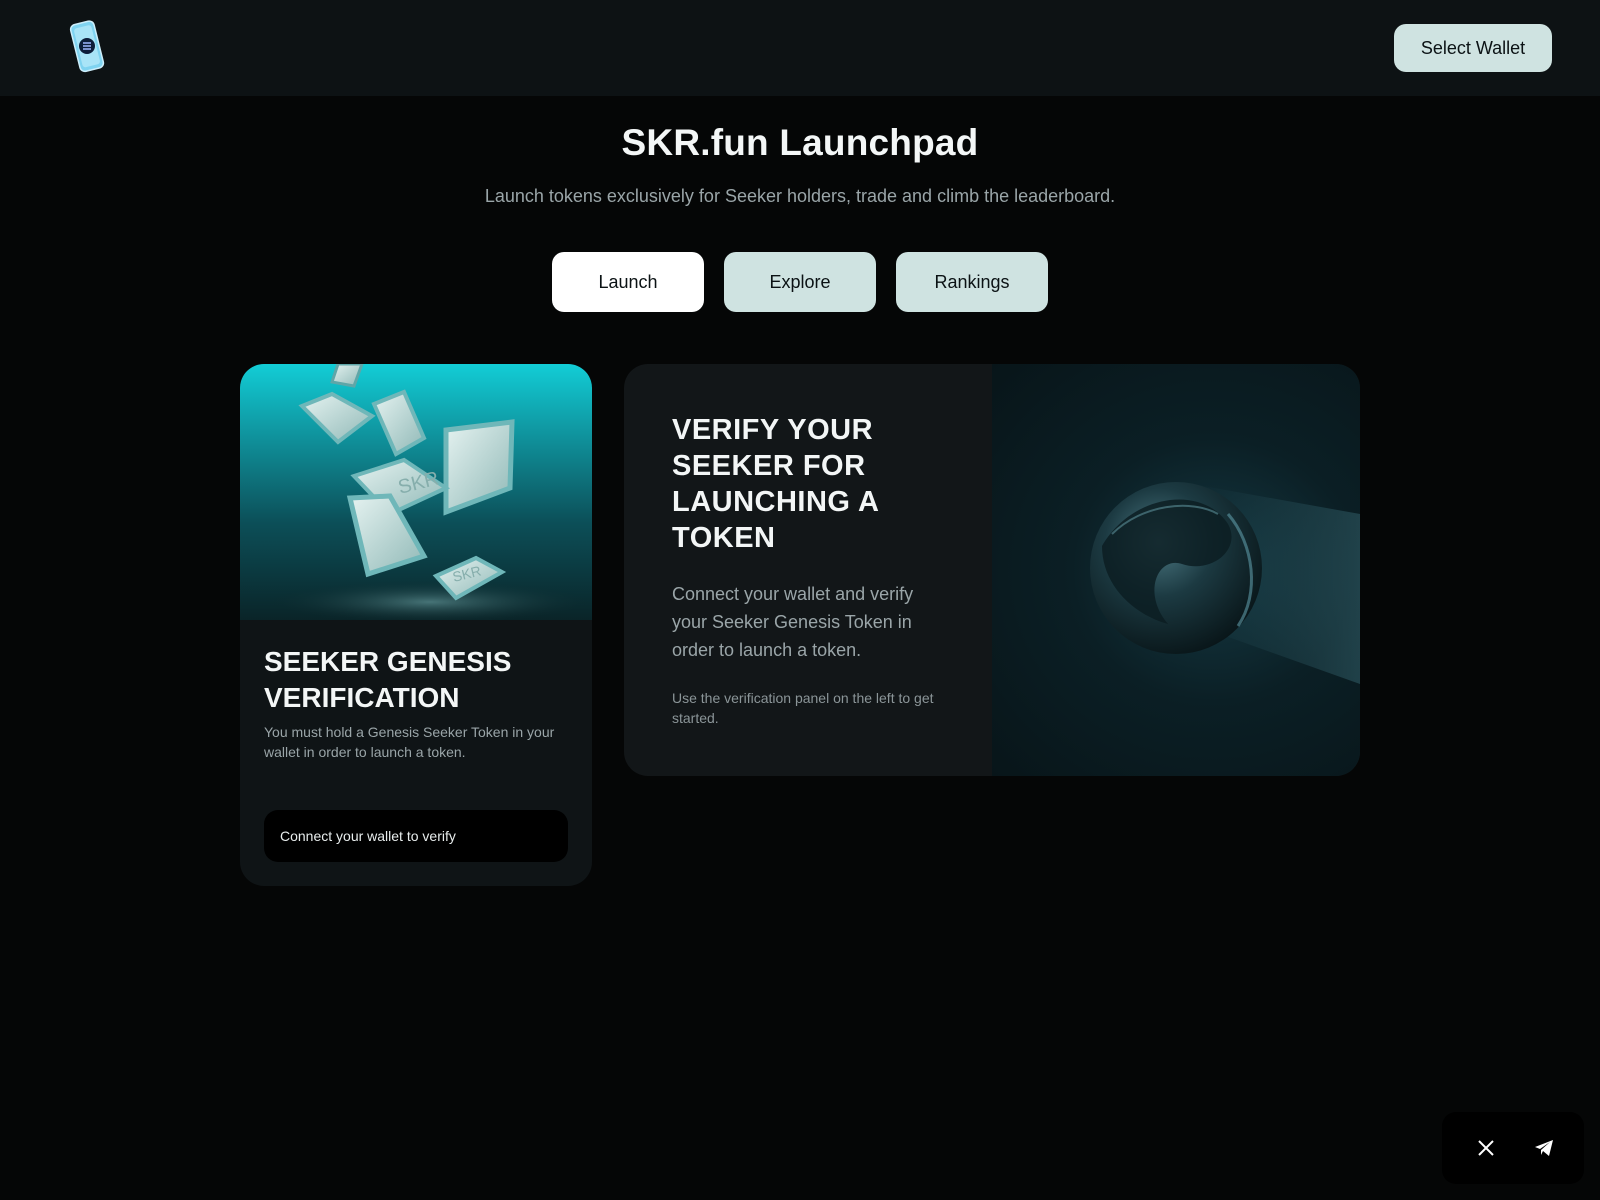 The height and width of the screenshot is (1200, 1600). What do you see at coordinates (800, 48) in the screenshot?
I see `top-bar: Select Wallet` at bounding box center [800, 48].